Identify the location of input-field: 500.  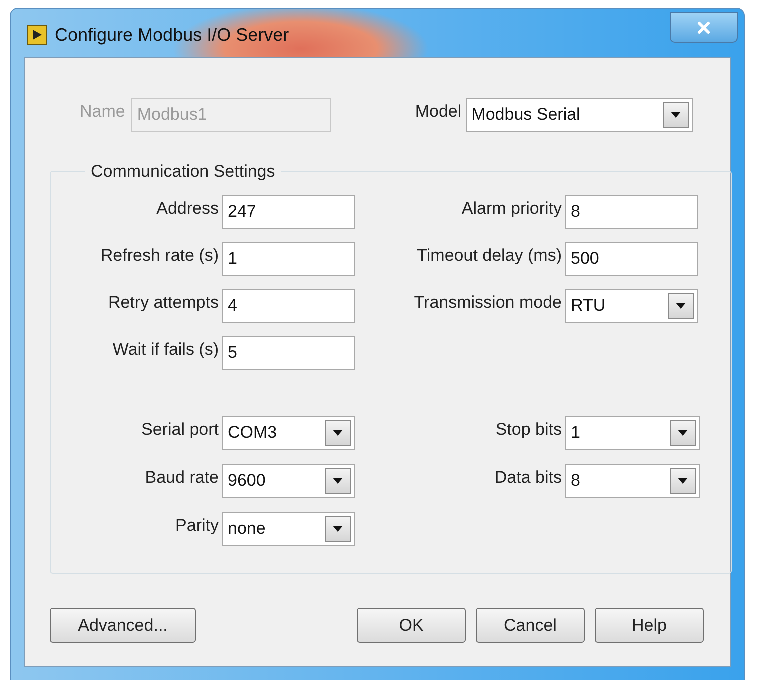
(631, 259).